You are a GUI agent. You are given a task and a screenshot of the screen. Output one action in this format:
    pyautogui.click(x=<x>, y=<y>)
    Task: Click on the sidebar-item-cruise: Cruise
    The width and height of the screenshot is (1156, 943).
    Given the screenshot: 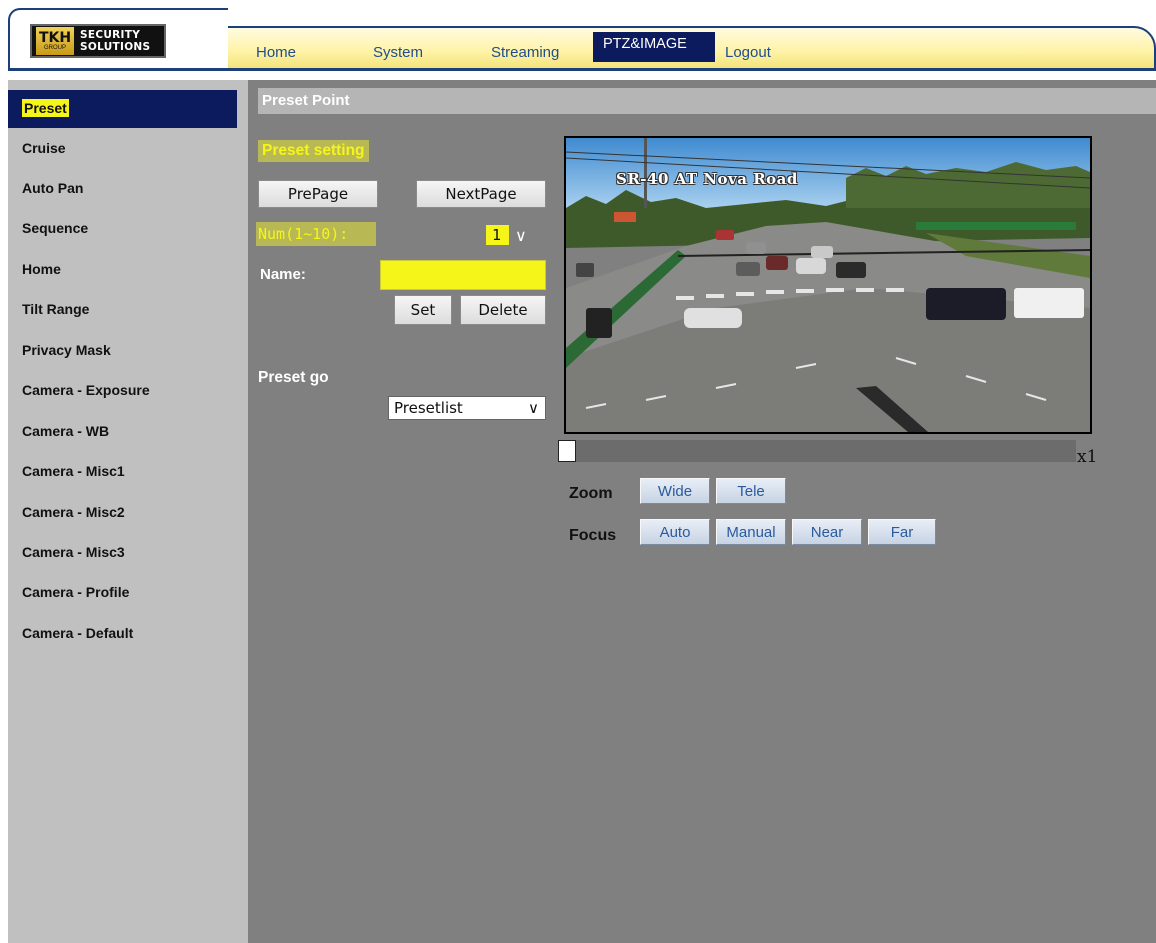 What is the action you would take?
    pyautogui.click(x=122, y=149)
    